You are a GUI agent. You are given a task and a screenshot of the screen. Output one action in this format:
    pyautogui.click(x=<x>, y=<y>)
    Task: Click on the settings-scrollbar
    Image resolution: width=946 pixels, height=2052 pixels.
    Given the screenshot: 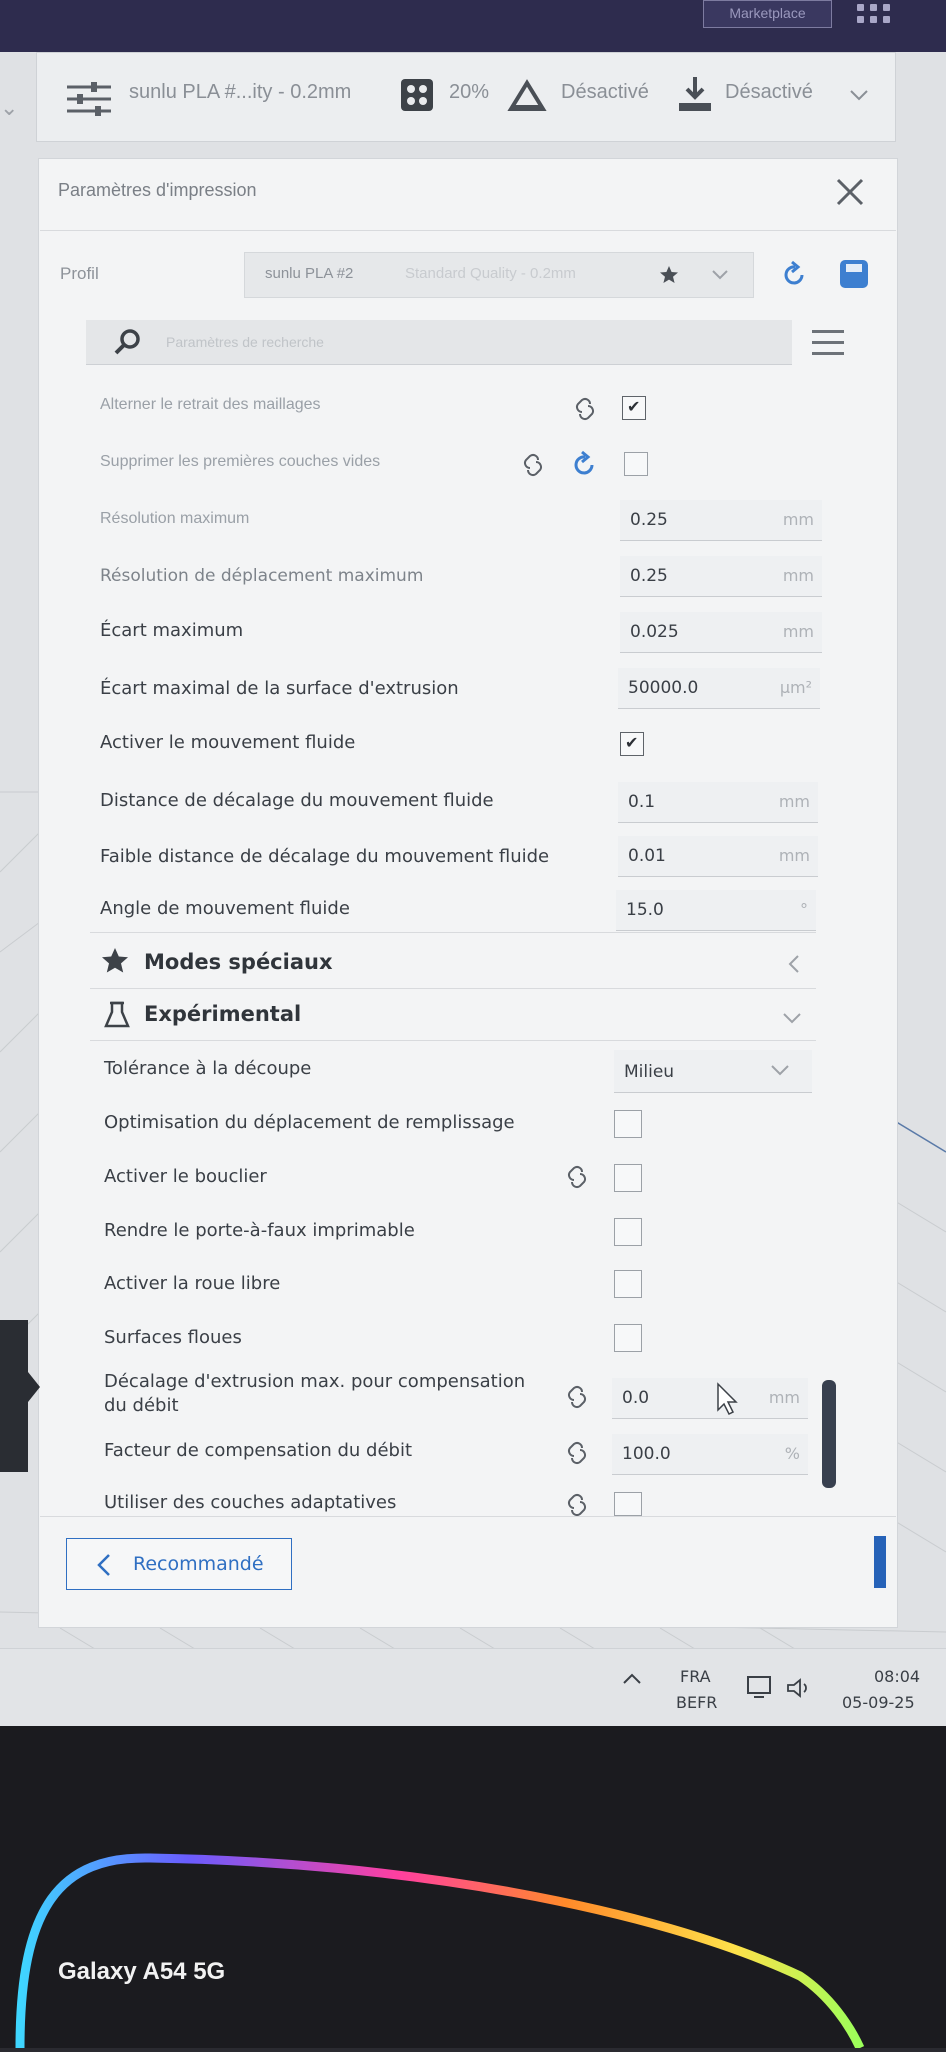 What is the action you would take?
    pyautogui.click(x=829, y=1434)
    